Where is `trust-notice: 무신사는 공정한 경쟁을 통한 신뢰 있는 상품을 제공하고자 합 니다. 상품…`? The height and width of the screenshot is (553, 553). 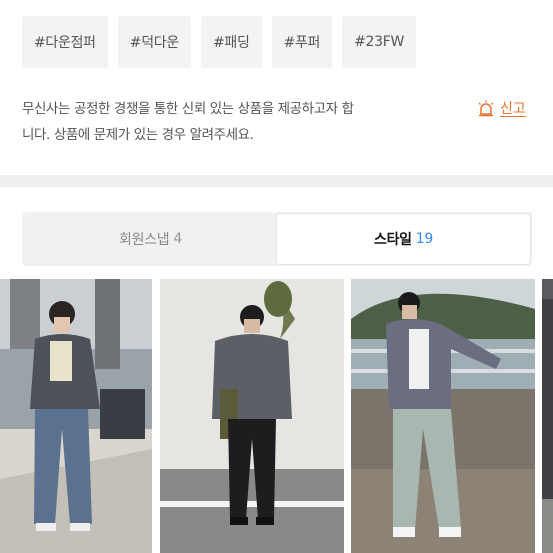
trust-notice: 무신사는 공정한 경쟁을 통한 신뢰 있는 상품을 제공하고자 합 니다. 상품… is located at coordinates (242, 122).